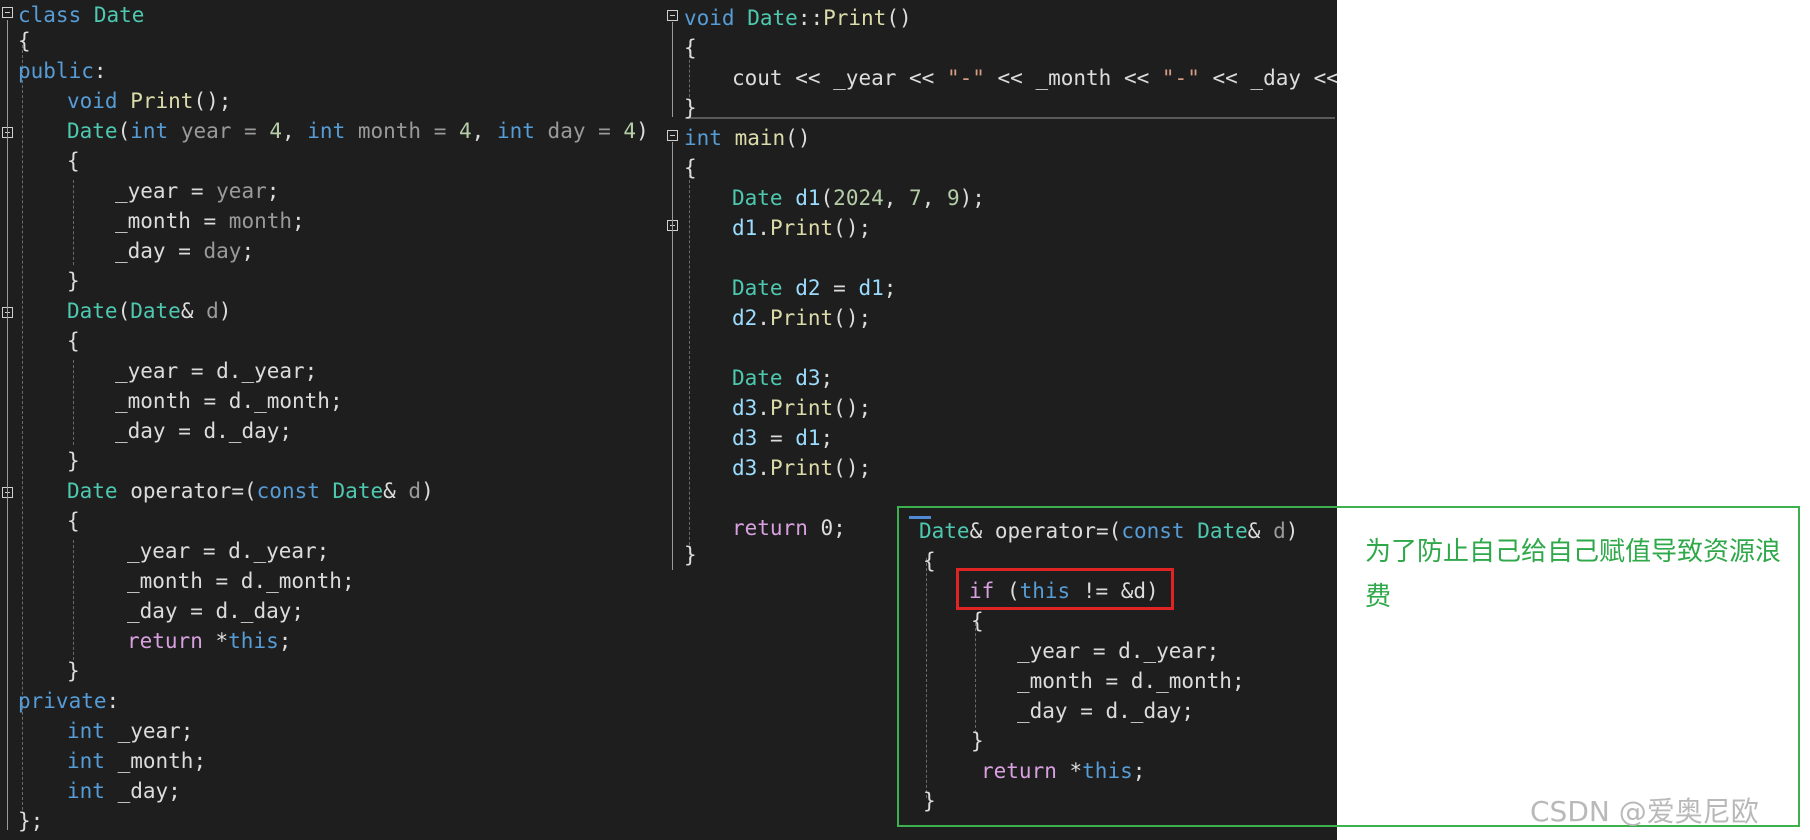 Image resolution: width=1810 pixels, height=840 pixels. What do you see at coordinates (216, 611) in the screenshot?
I see `code-line-op-day: _day = d._day;` at bounding box center [216, 611].